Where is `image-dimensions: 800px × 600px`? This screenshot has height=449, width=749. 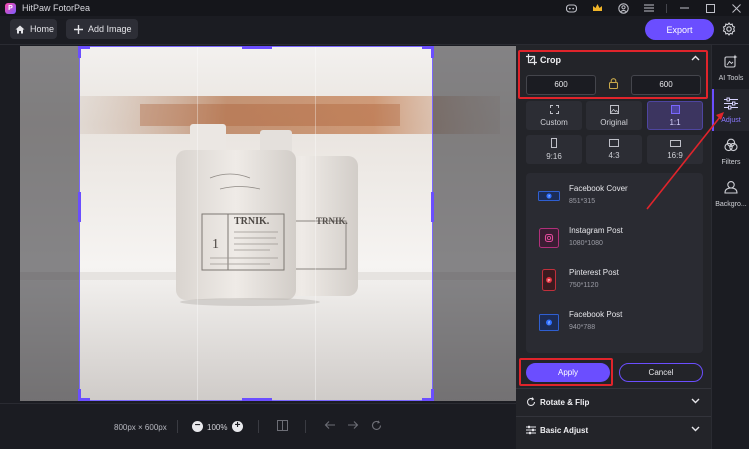 image-dimensions: 800px × 600px is located at coordinates (140, 427).